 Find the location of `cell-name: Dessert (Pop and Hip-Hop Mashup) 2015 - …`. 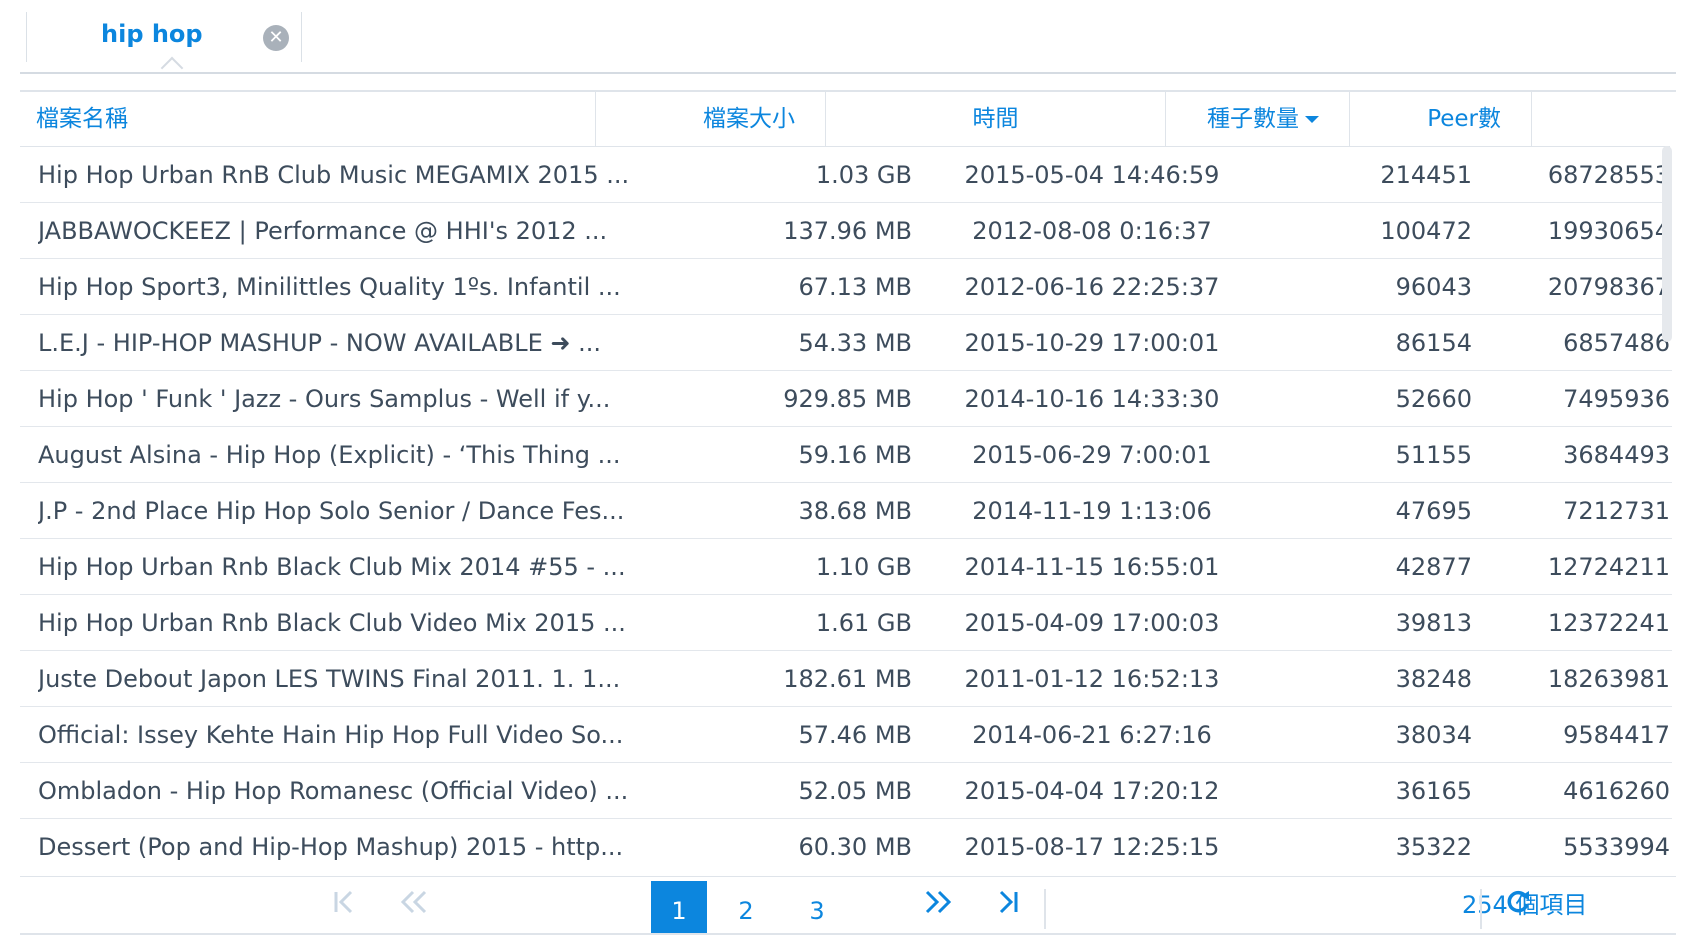

cell-name: Dessert (Pop and Hip-Hop Mashup) 2015 - … is located at coordinates (331, 847).